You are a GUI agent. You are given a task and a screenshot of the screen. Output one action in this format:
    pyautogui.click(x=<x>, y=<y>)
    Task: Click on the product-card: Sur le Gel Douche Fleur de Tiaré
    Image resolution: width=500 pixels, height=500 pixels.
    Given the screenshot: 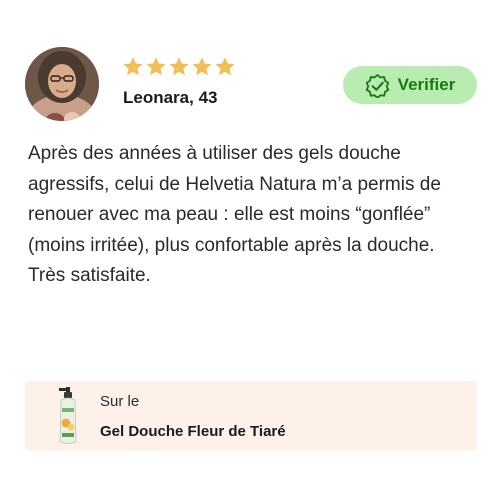 What is the action you would take?
    pyautogui.click(x=251, y=415)
    